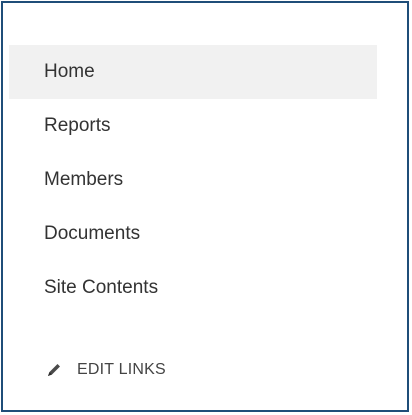 The width and height of the screenshot is (412, 415). I want to click on nav-item-home: Home, so click(193, 72).